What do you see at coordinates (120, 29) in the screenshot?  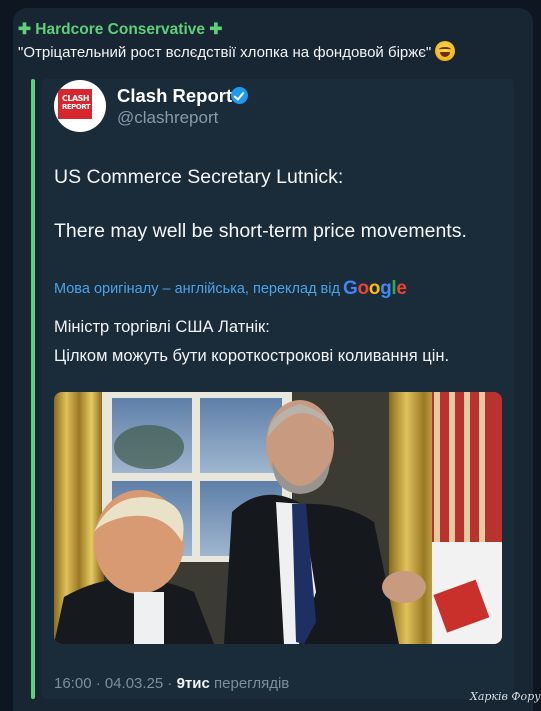 I see `sender-name: ✚ Hardcore Conservative ✚` at bounding box center [120, 29].